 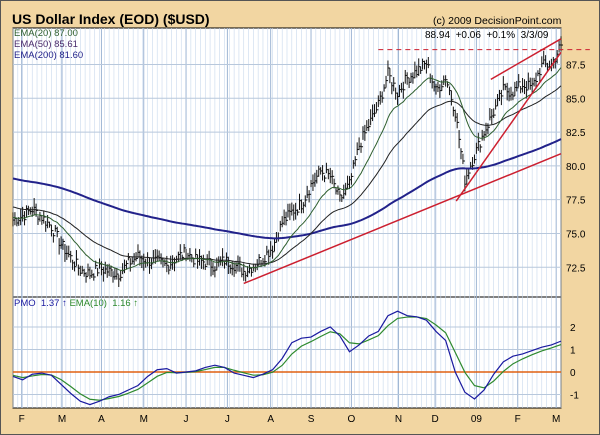 What do you see at coordinates (576, 167) in the screenshot?
I see `y-tick-label: 80.0` at bounding box center [576, 167].